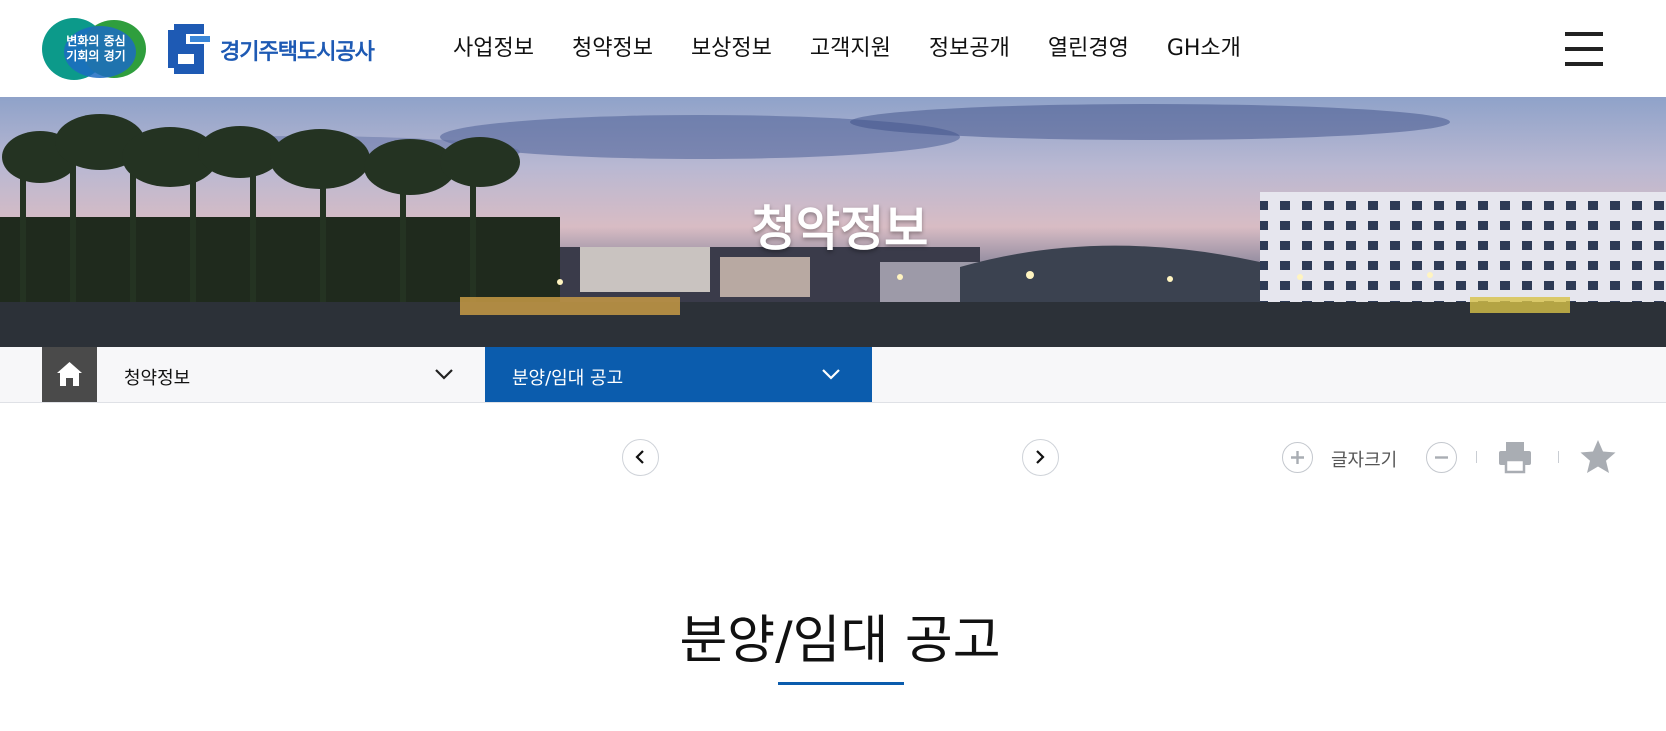 The image size is (1666, 731). I want to click on next-page-button, so click(1040, 457).